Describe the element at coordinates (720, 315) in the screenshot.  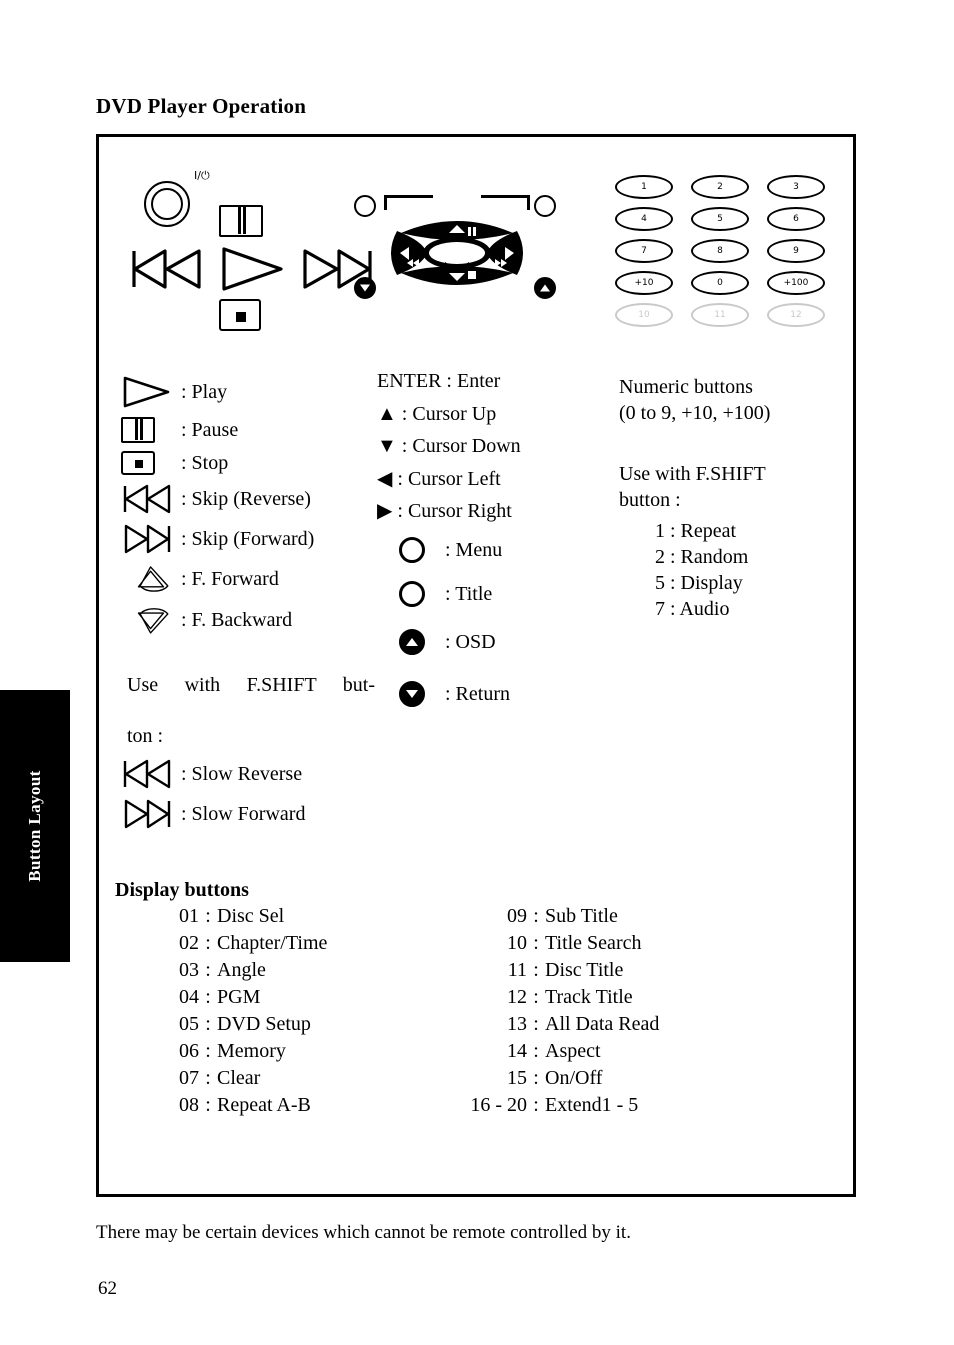
I see `key-11-ghost: 11` at that location.